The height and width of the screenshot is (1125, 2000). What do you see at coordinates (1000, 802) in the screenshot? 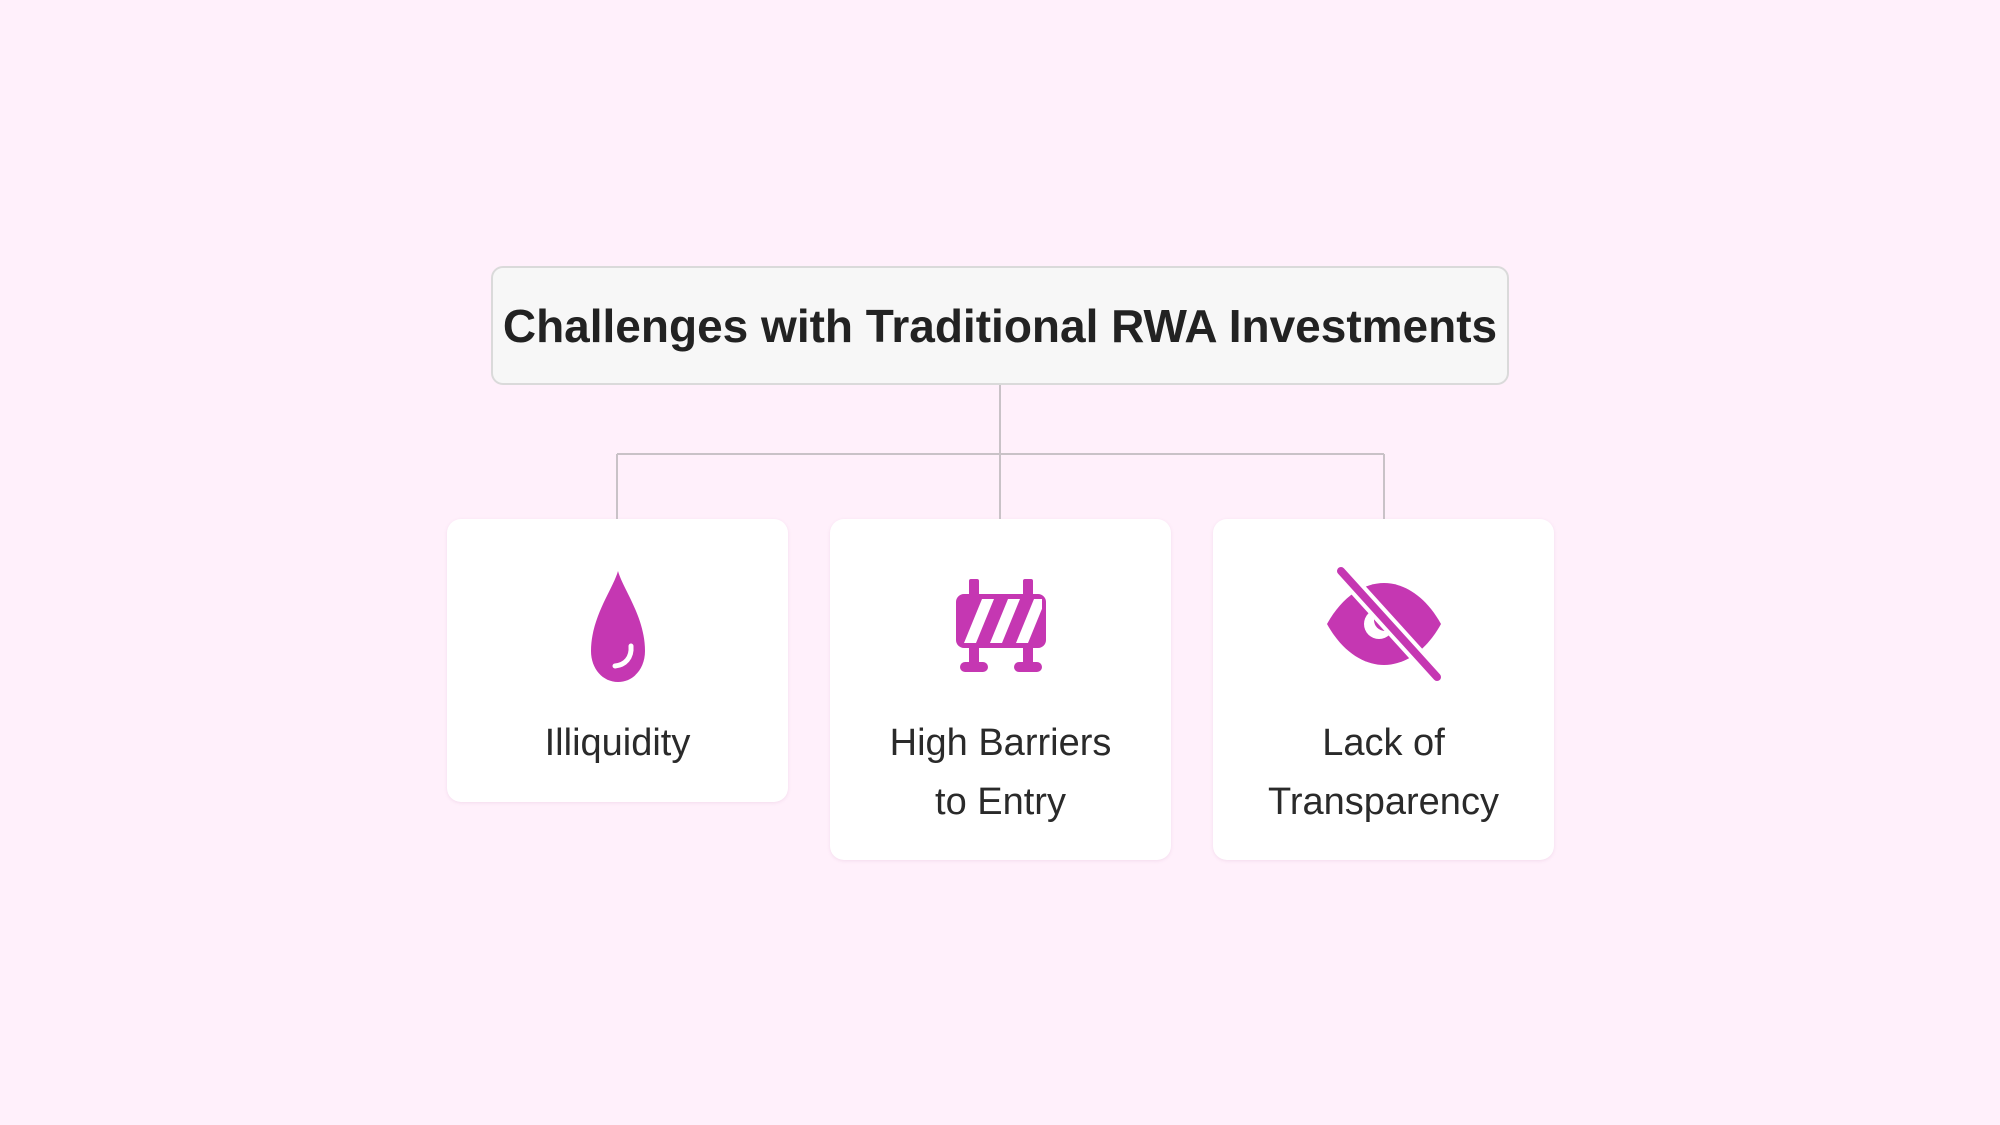
I see `card-label-line: to Entry` at bounding box center [1000, 802].